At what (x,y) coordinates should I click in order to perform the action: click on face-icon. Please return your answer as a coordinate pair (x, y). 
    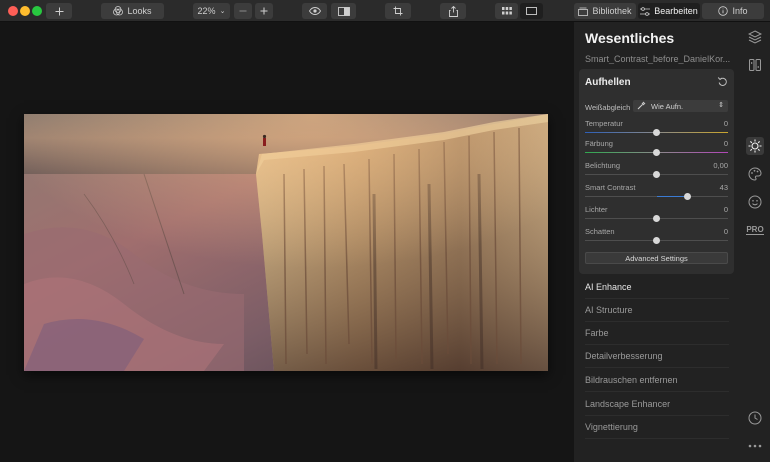
    Looking at the image, I should click on (755, 202).